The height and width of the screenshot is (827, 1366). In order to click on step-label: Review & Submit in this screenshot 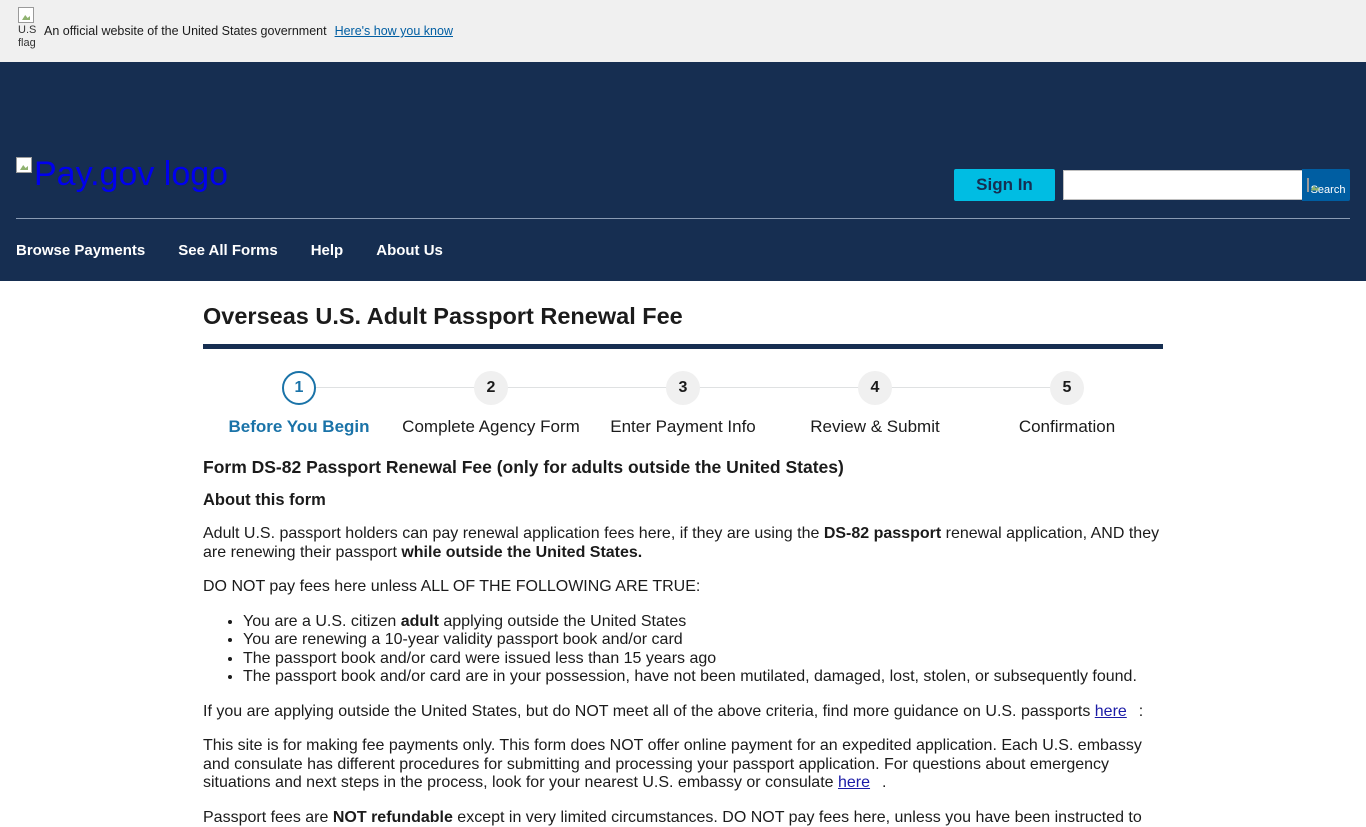, I will do `click(875, 427)`.